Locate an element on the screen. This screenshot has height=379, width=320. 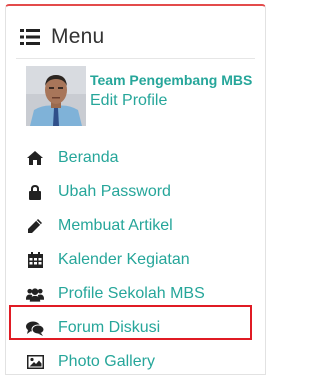
nav-item-beranda: Beranda is located at coordinates (135, 158).